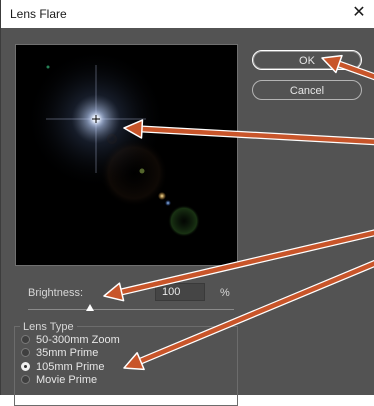 Image resolution: width=374 pixels, height=406 pixels. What do you see at coordinates (225, 293) in the screenshot?
I see `percent-unit: %` at bounding box center [225, 293].